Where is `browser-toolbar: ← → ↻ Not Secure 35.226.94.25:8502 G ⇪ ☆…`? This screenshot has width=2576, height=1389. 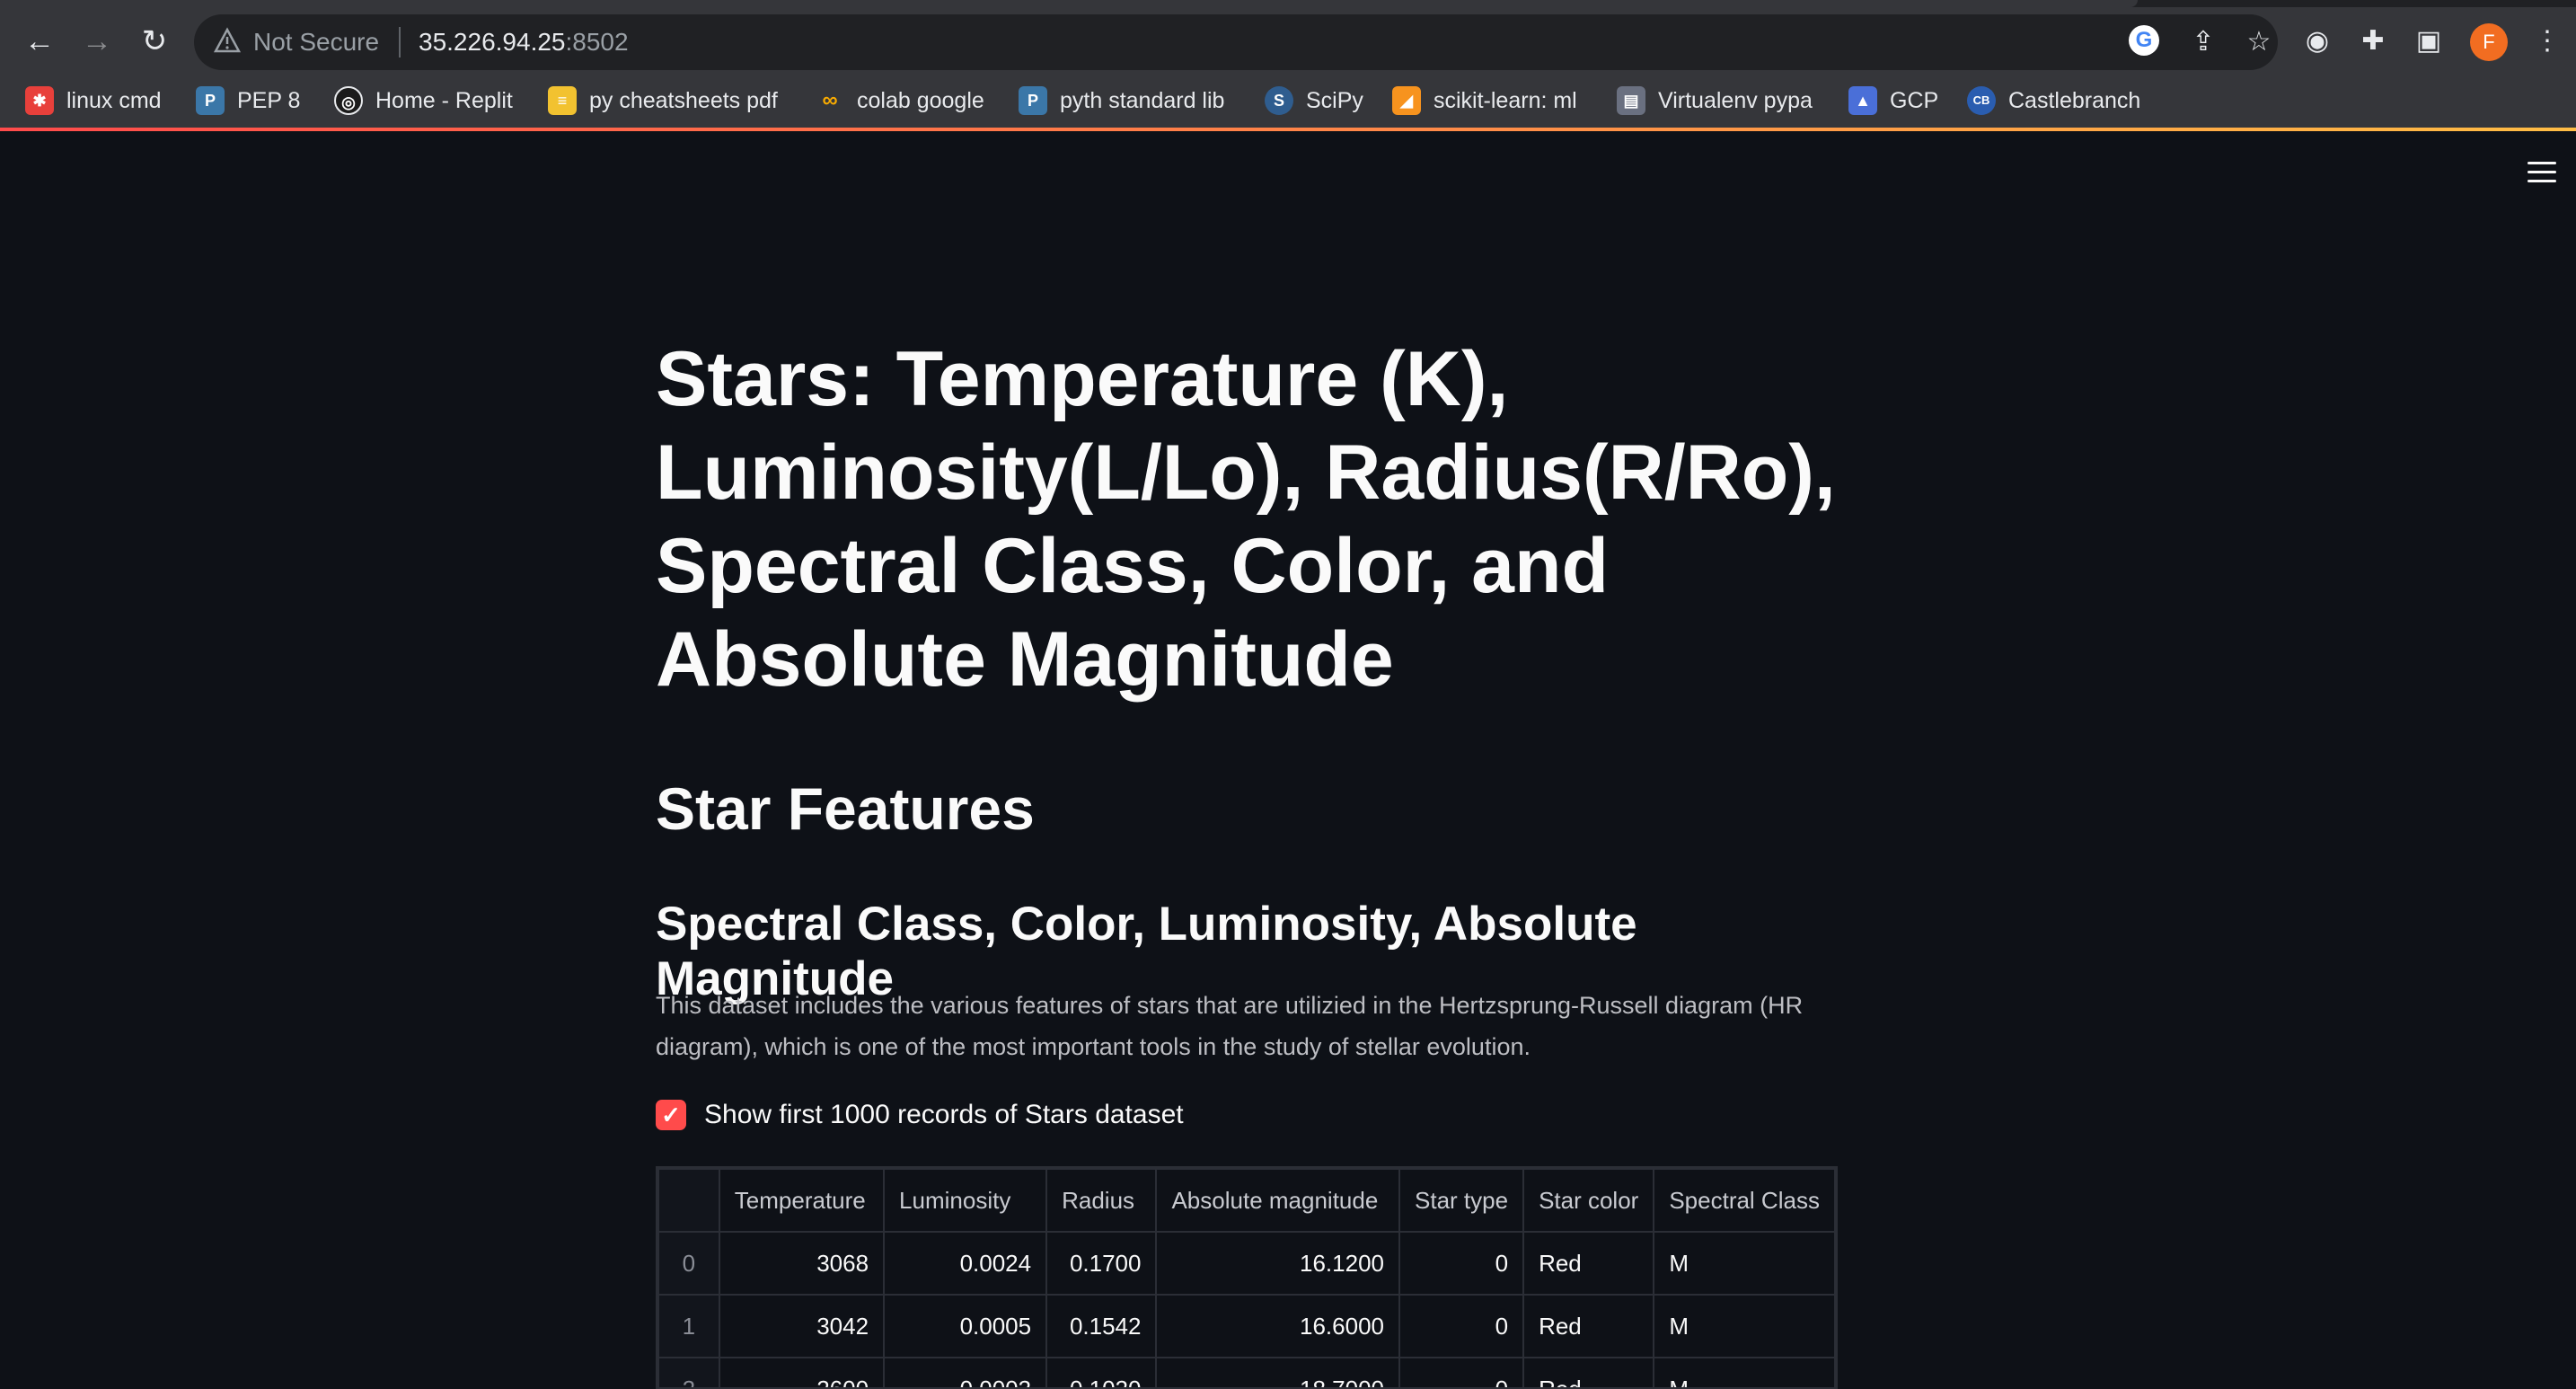
browser-toolbar: ← → ↻ Not Secure 35.226.94.25:8502 G ⇪ ☆… is located at coordinates (1288, 41).